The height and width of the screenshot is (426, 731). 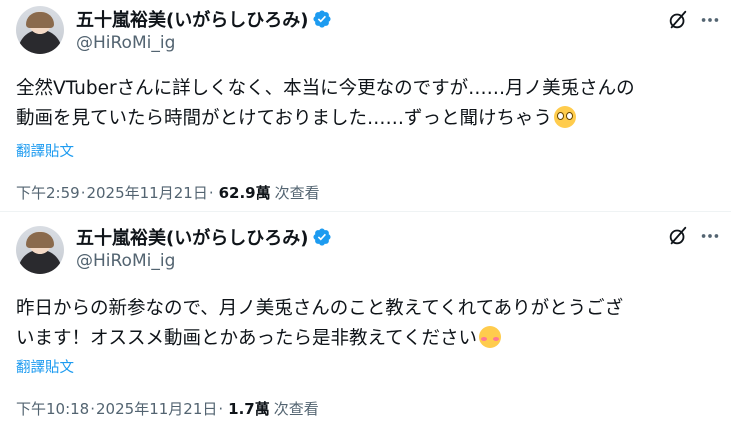 What do you see at coordinates (320, 308) in the screenshot?
I see `tweet-text-line: 昨日からの新参なので、月ノ美兎さんのこと教えてくれてありがとうござ` at bounding box center [320, 308].